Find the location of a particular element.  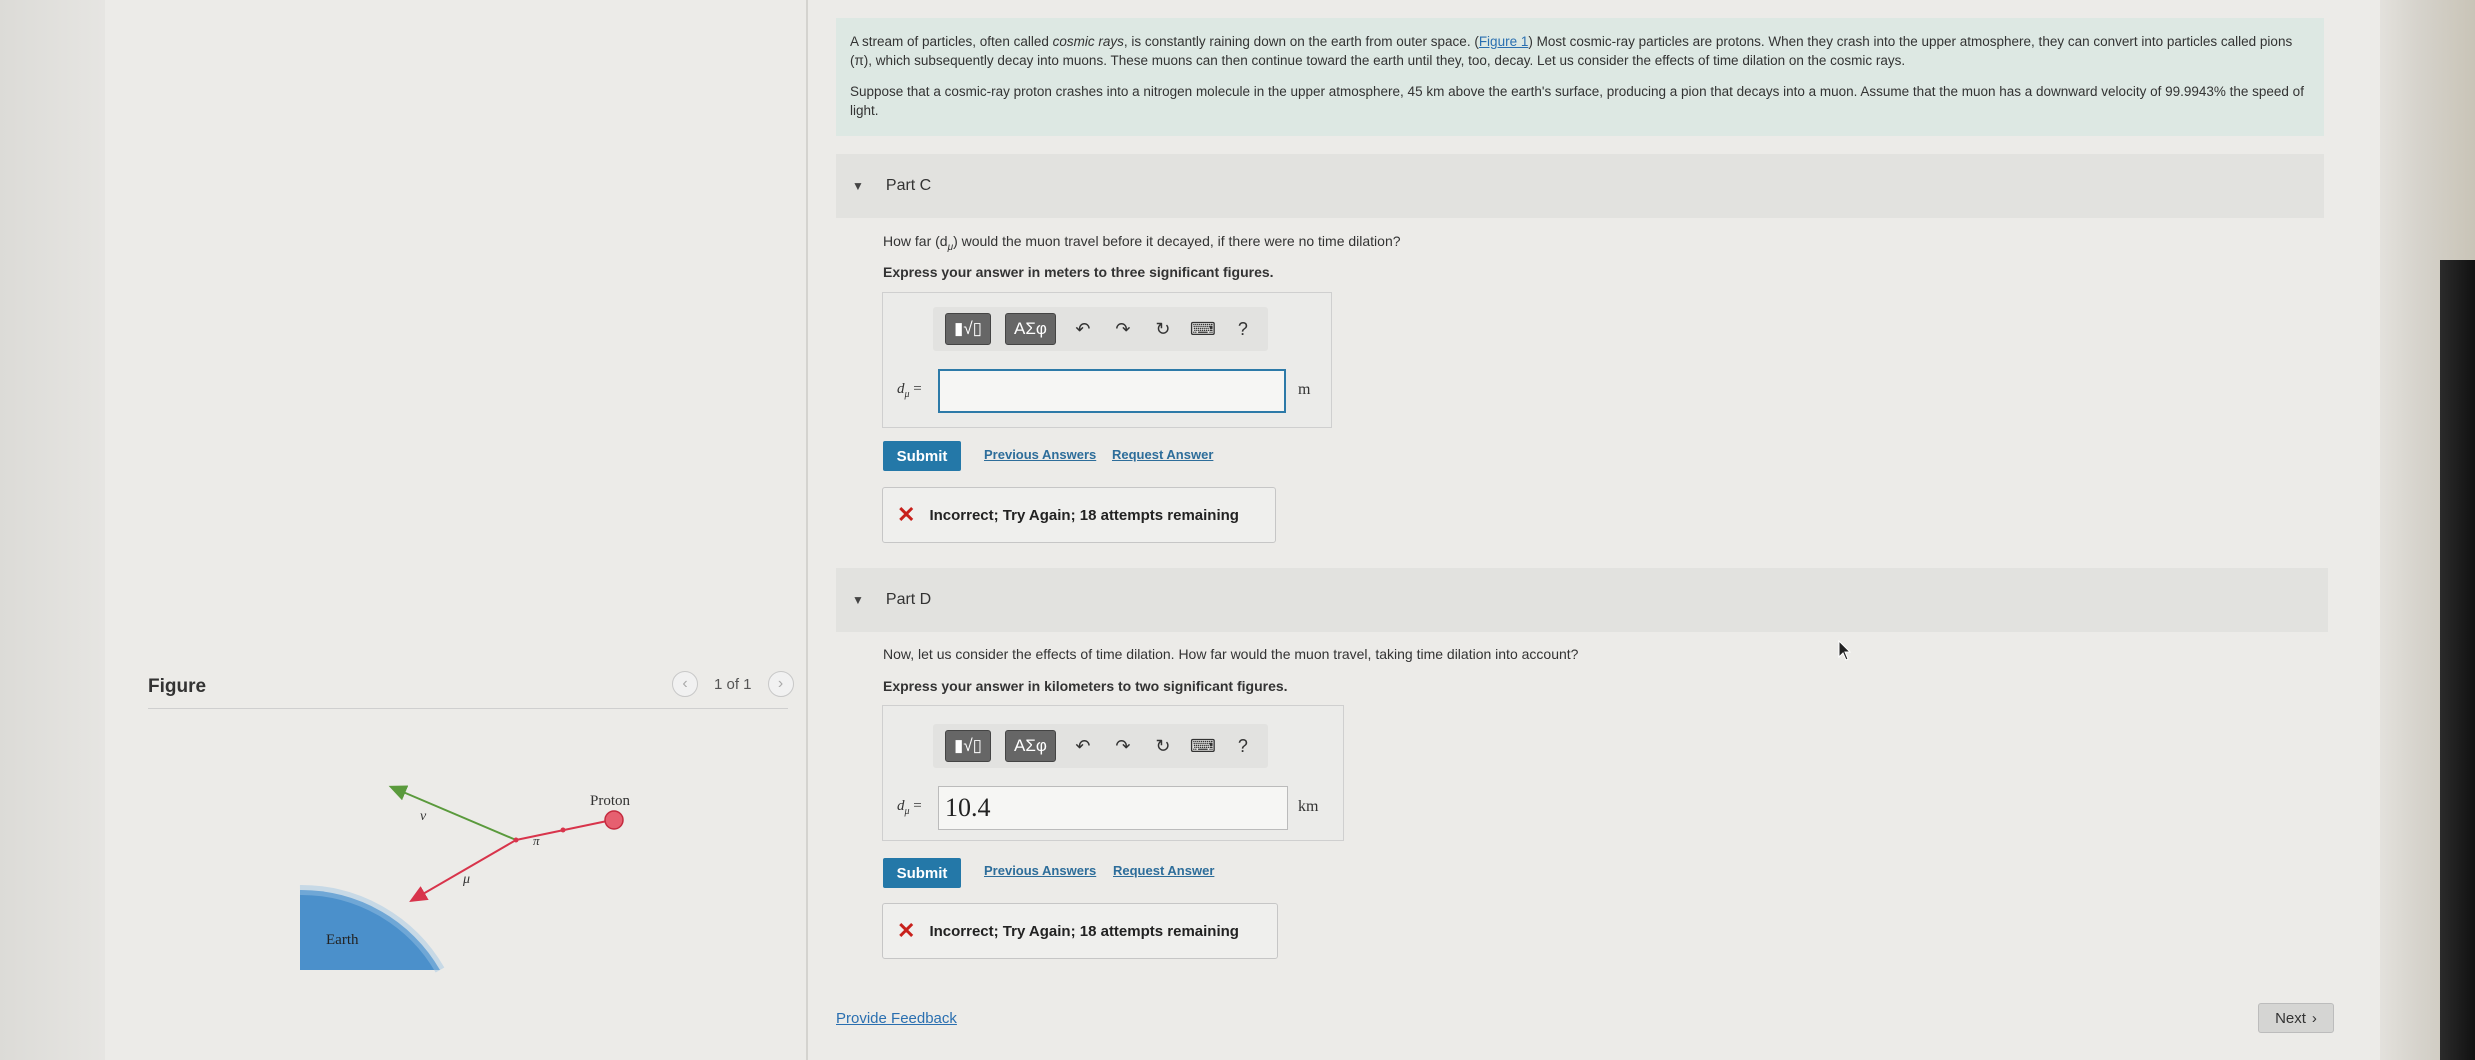

provide-feedback-link: Provide Feedback is located at coordinates (896, 1018).